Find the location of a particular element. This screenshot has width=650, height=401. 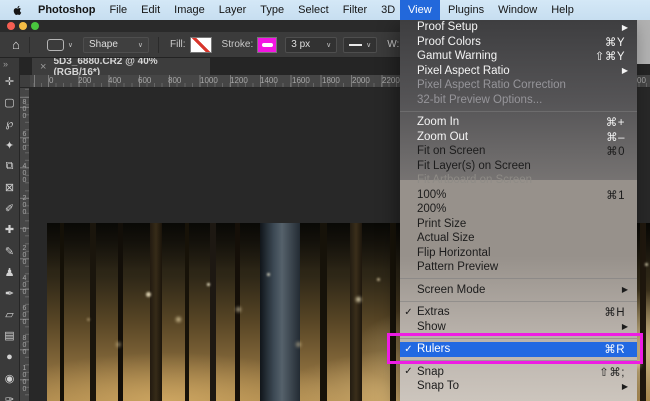

menu-item-label: Fit on Screen is located at coordinates (451, 151).